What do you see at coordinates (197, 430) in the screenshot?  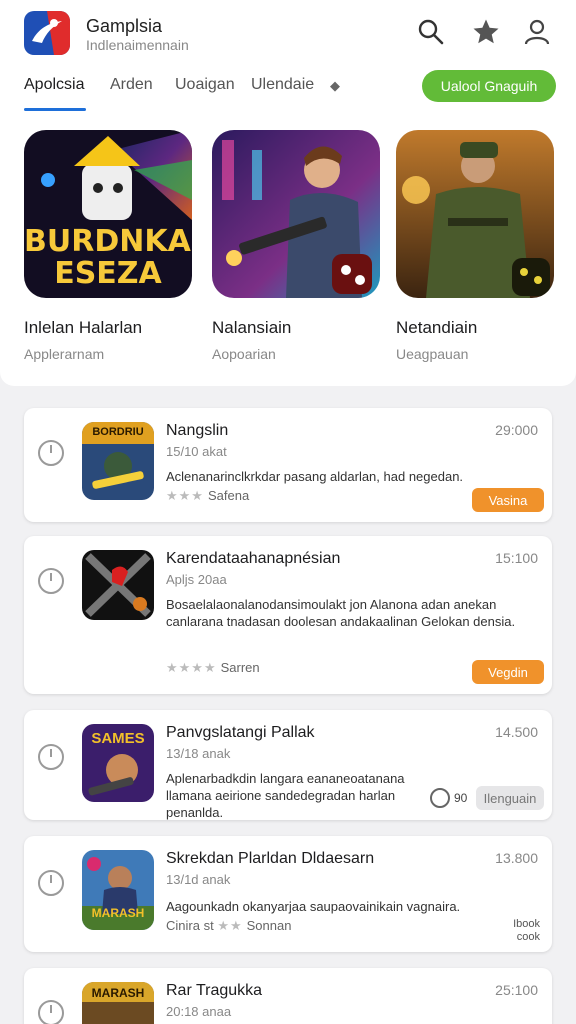 I see `item-title: Nangslin` at bounding box center [197, 430].